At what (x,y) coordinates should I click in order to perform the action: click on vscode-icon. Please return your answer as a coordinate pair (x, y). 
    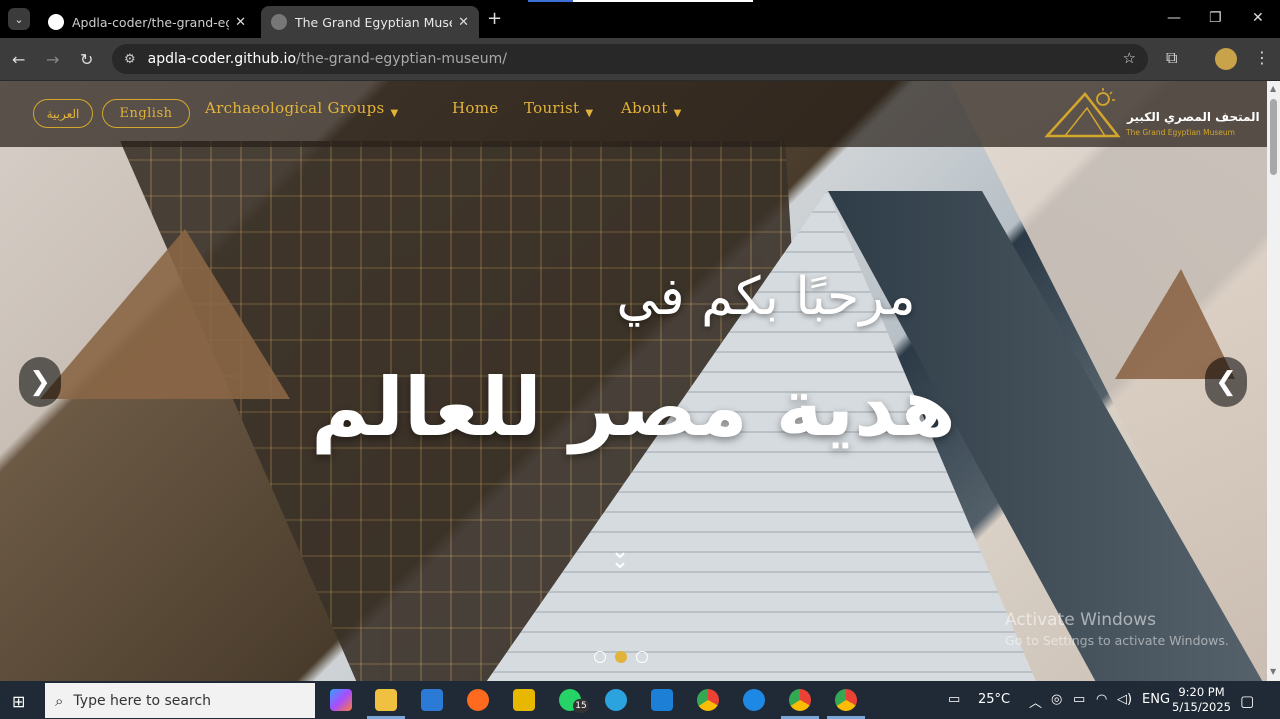
    Looking at the image, I should click on (662, 700).